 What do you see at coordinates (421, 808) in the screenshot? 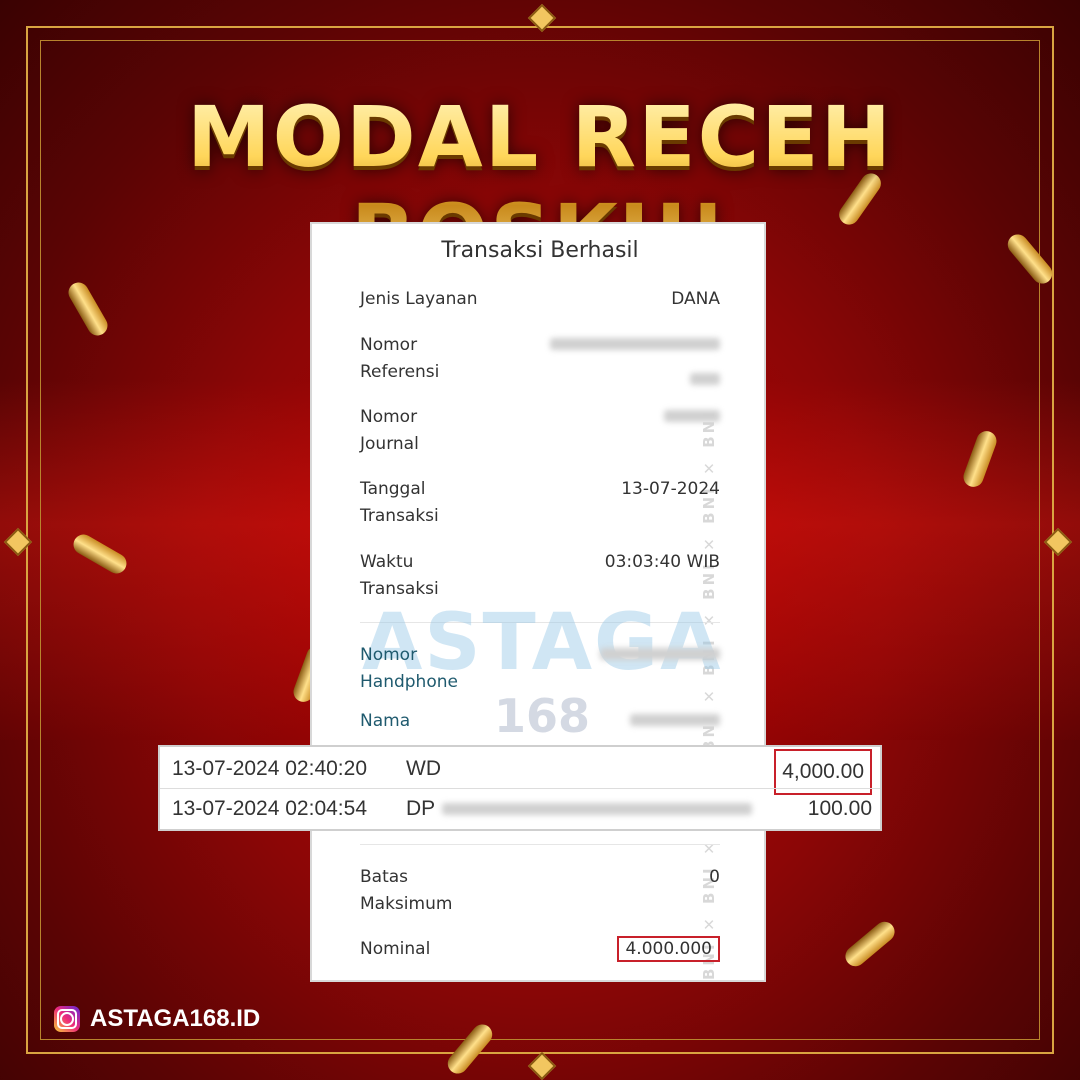
I see `transaction-type: DP` at bounding box center [421, 808].